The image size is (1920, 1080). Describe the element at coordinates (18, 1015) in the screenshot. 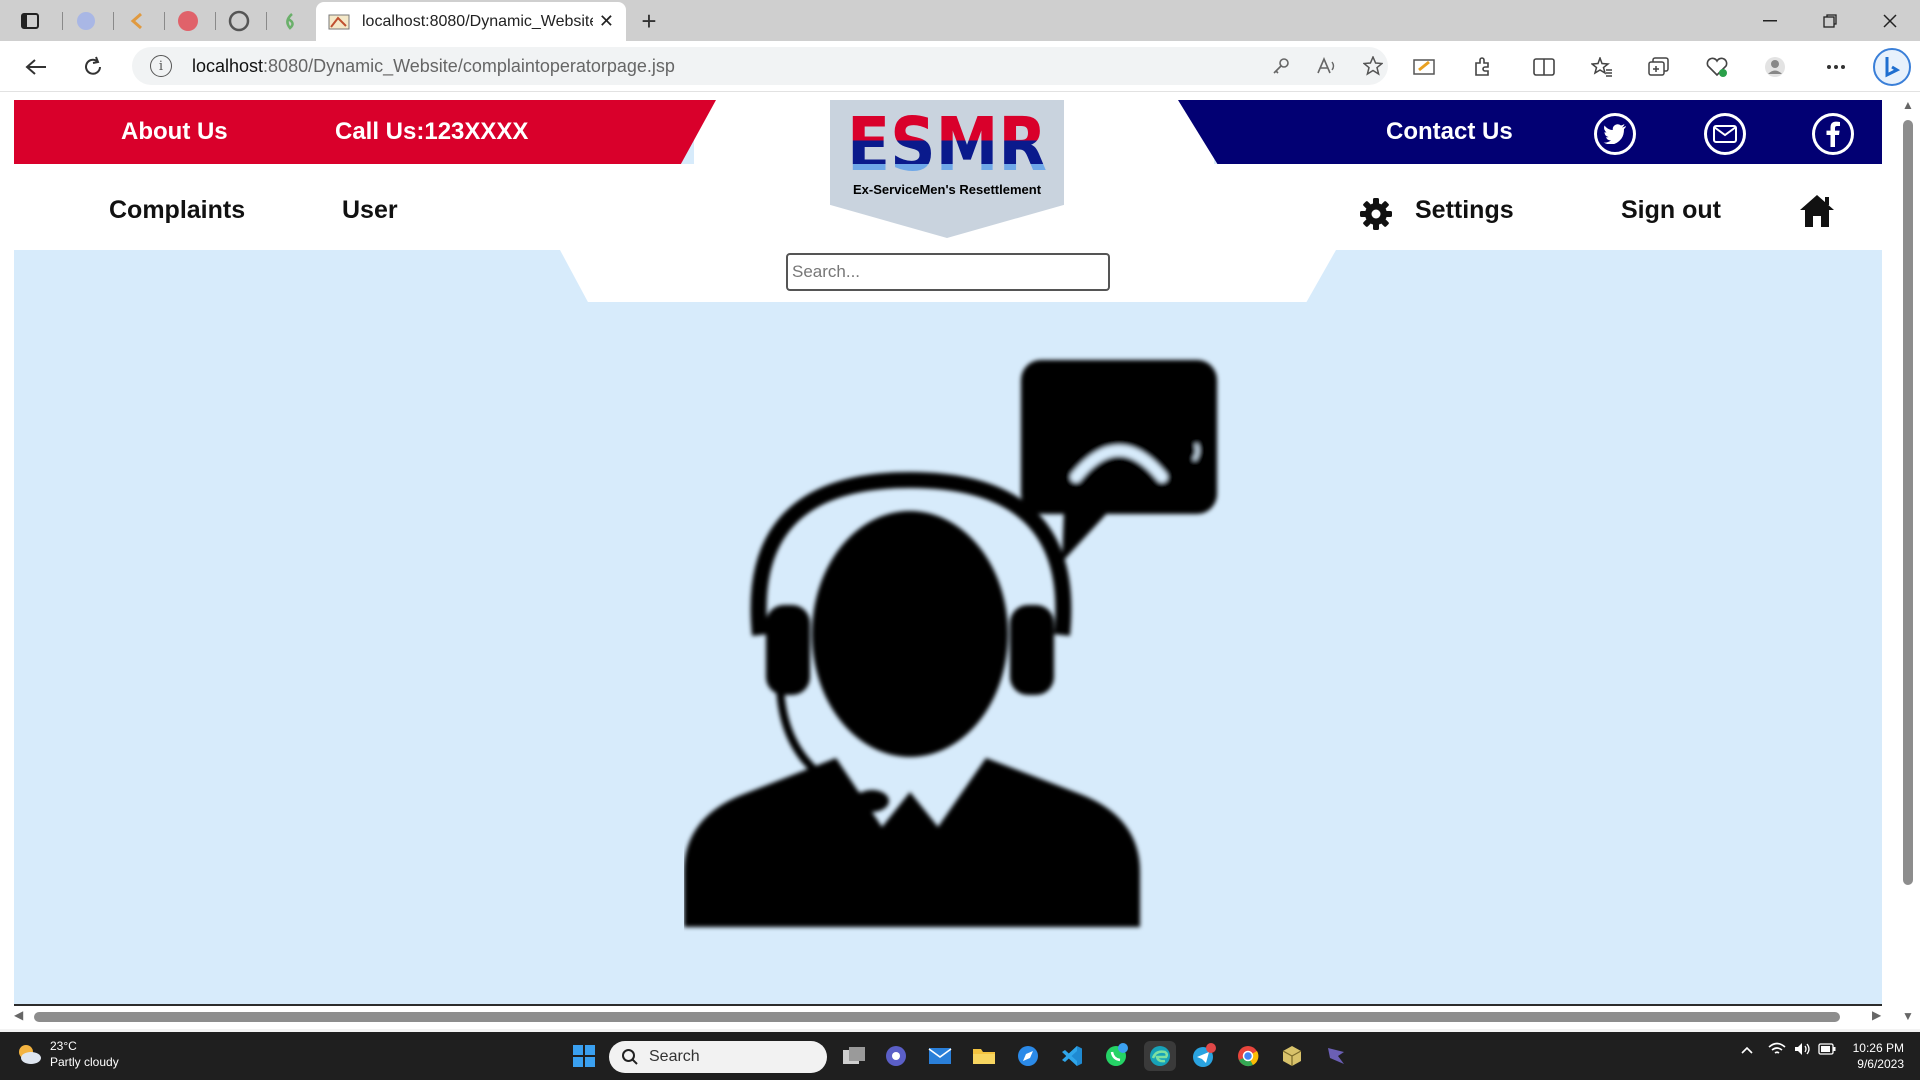

I see `scroll-left-icon: ◀` at that location.